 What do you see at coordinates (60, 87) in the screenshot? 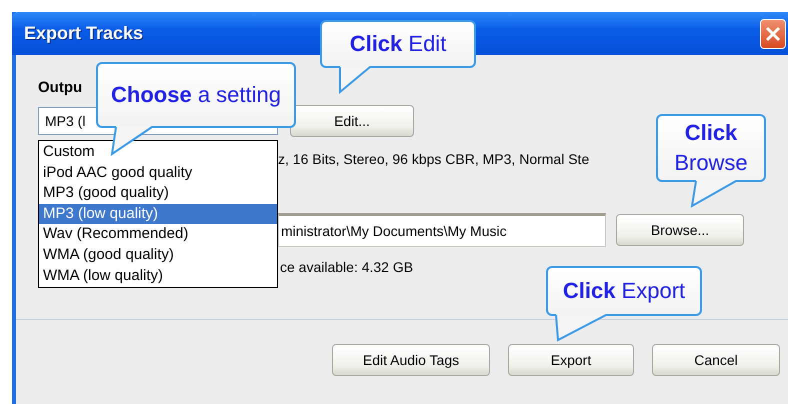
I see `output-label: Outpu` at bounding box center [60, 87].